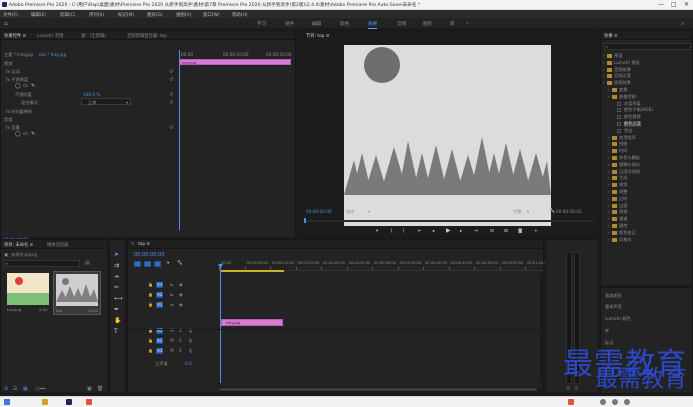  What do you see at coordinates (622, 70) in the screenshot?
I see `effects-tree-item: 音频效果` at bounding box center [622, 70].